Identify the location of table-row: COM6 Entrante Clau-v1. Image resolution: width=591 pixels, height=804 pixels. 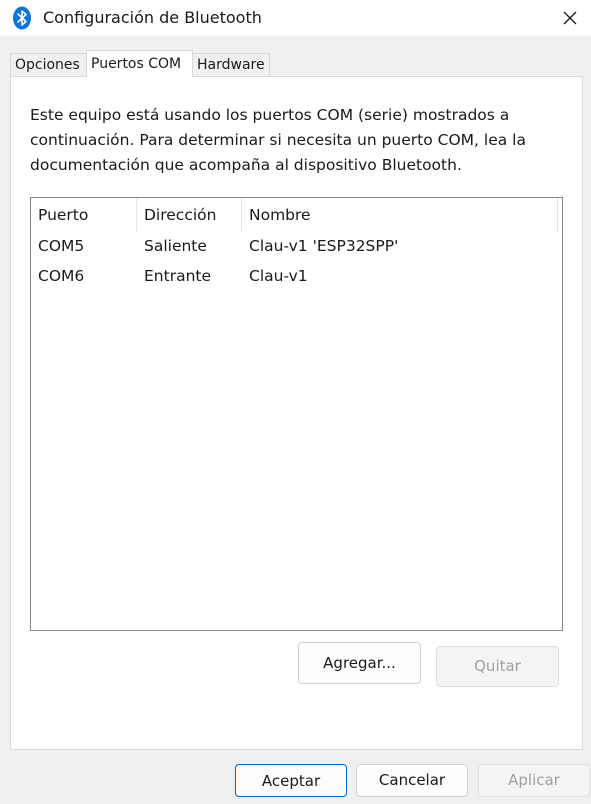
(294, 276).